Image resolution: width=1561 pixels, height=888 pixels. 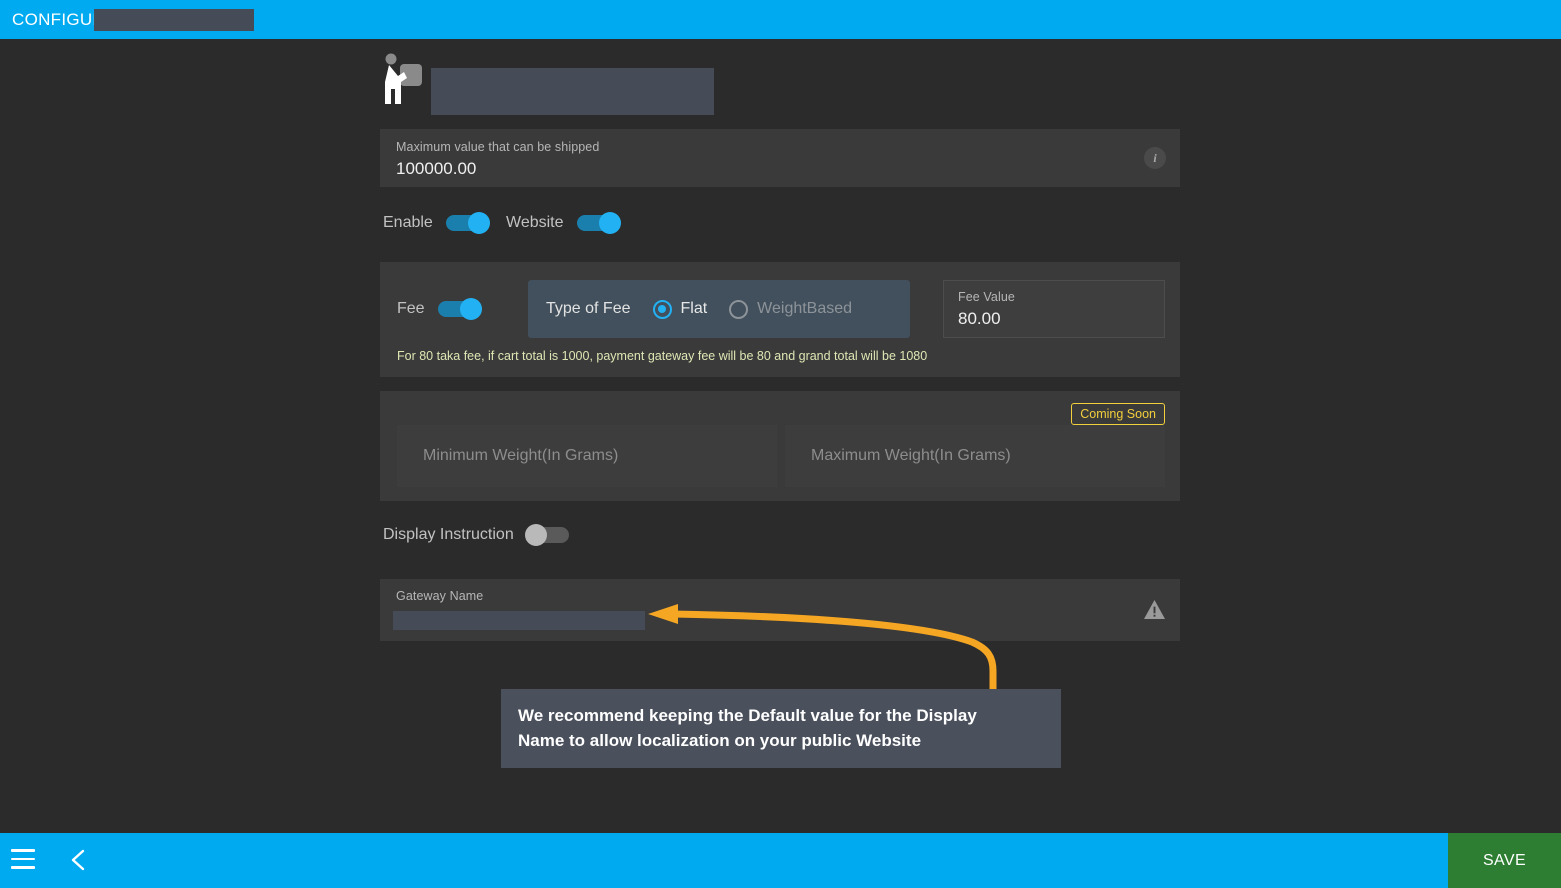 What do you see at coordinates (79, 860) in the screenshot?
I see `chevron-left-icon` at bounding box center [79, 860].